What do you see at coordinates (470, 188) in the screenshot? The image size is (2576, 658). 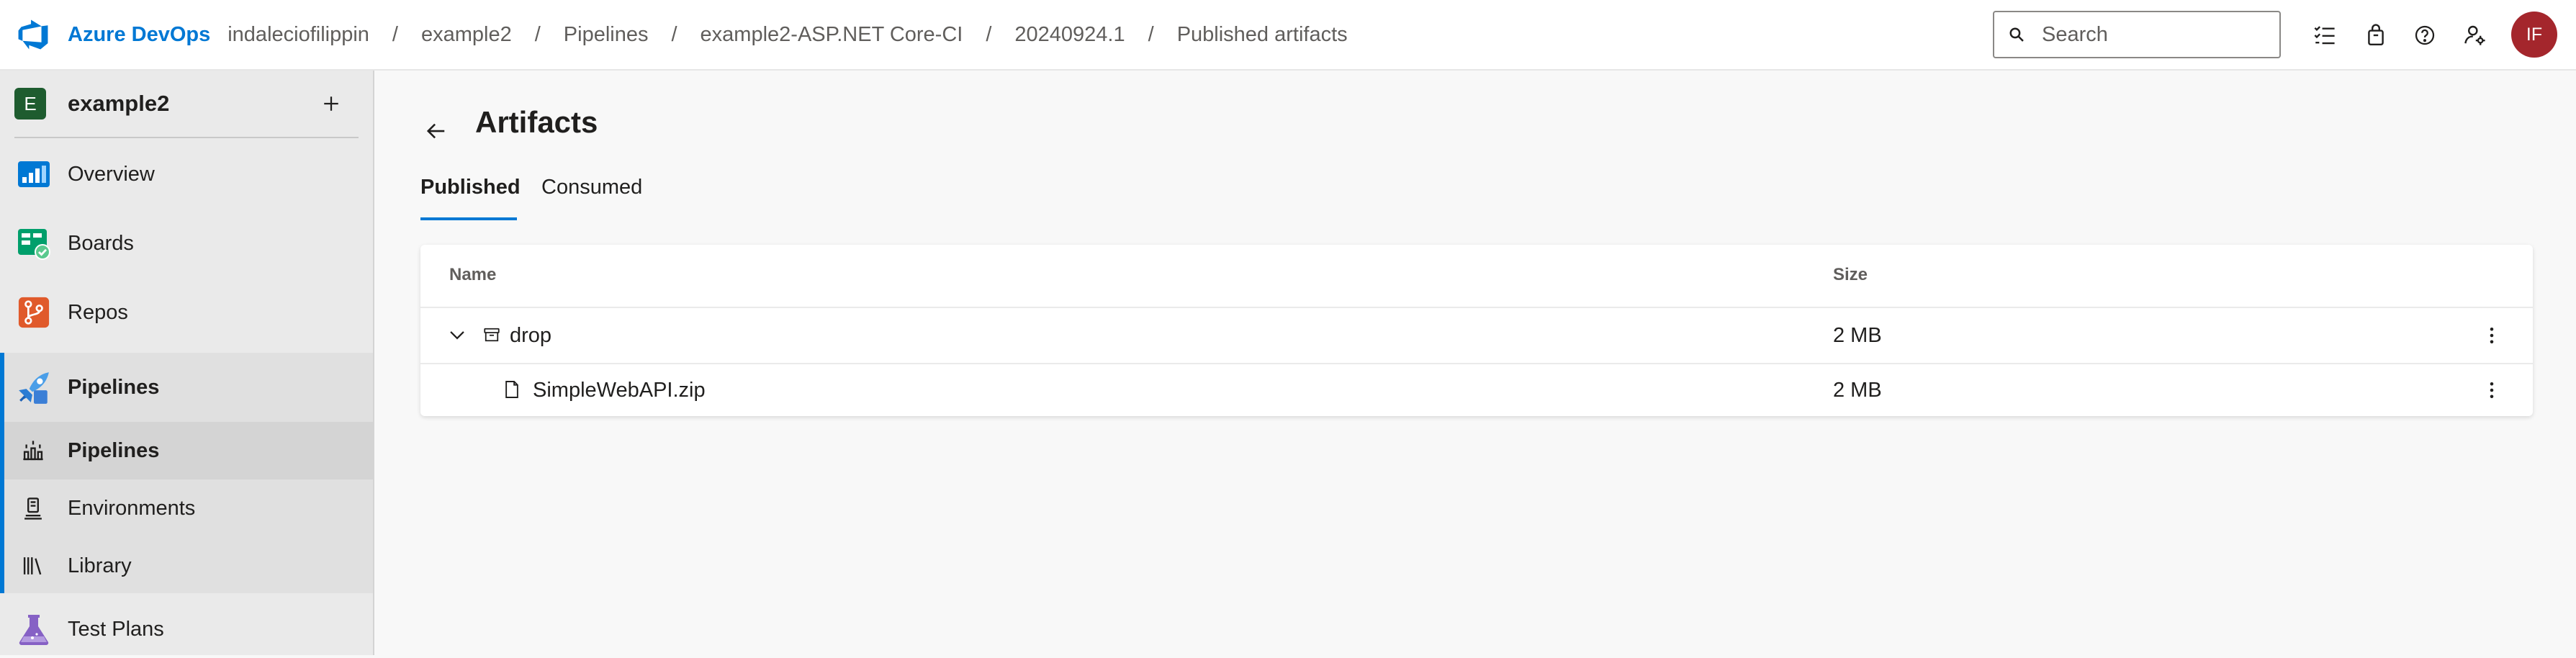 I see `tab-published: Published` at bounding box center [470, 188].